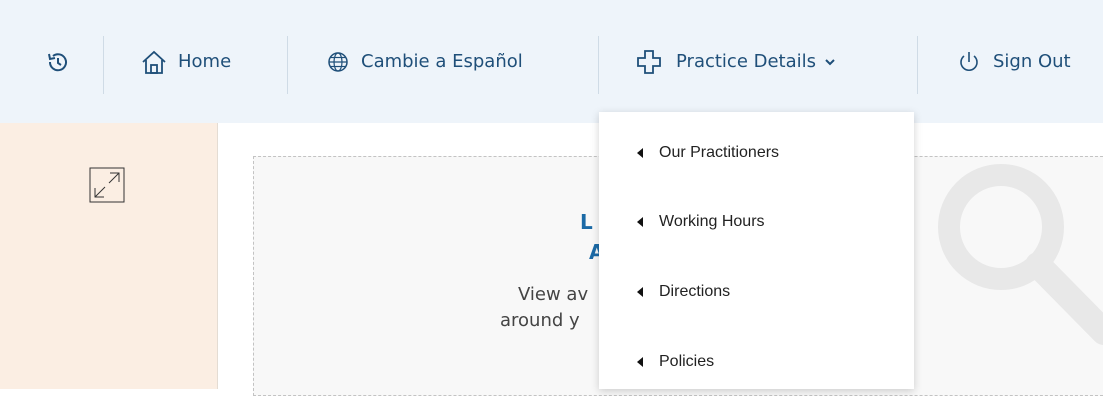 This screenshot has width=1103, height=396. I want to click on history-icon, so click(58, 61).